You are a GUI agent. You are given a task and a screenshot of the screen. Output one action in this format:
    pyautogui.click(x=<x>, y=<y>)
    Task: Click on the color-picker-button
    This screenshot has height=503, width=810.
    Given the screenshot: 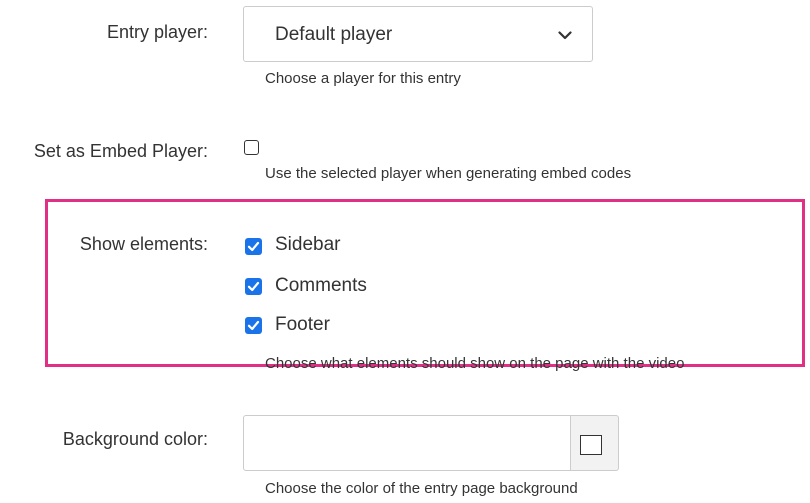 What is the action you would take?
    pyautogui.click(x=595, y=443)
    